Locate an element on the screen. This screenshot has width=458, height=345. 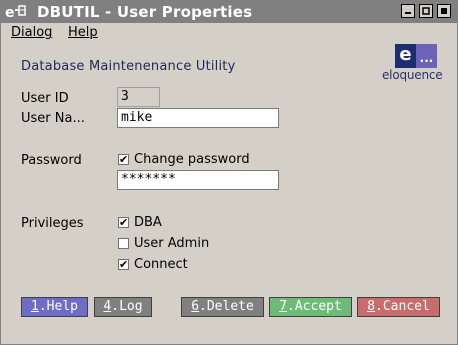
page-heading: Database Maintenenance Utility is located at coordinates (128, 66).